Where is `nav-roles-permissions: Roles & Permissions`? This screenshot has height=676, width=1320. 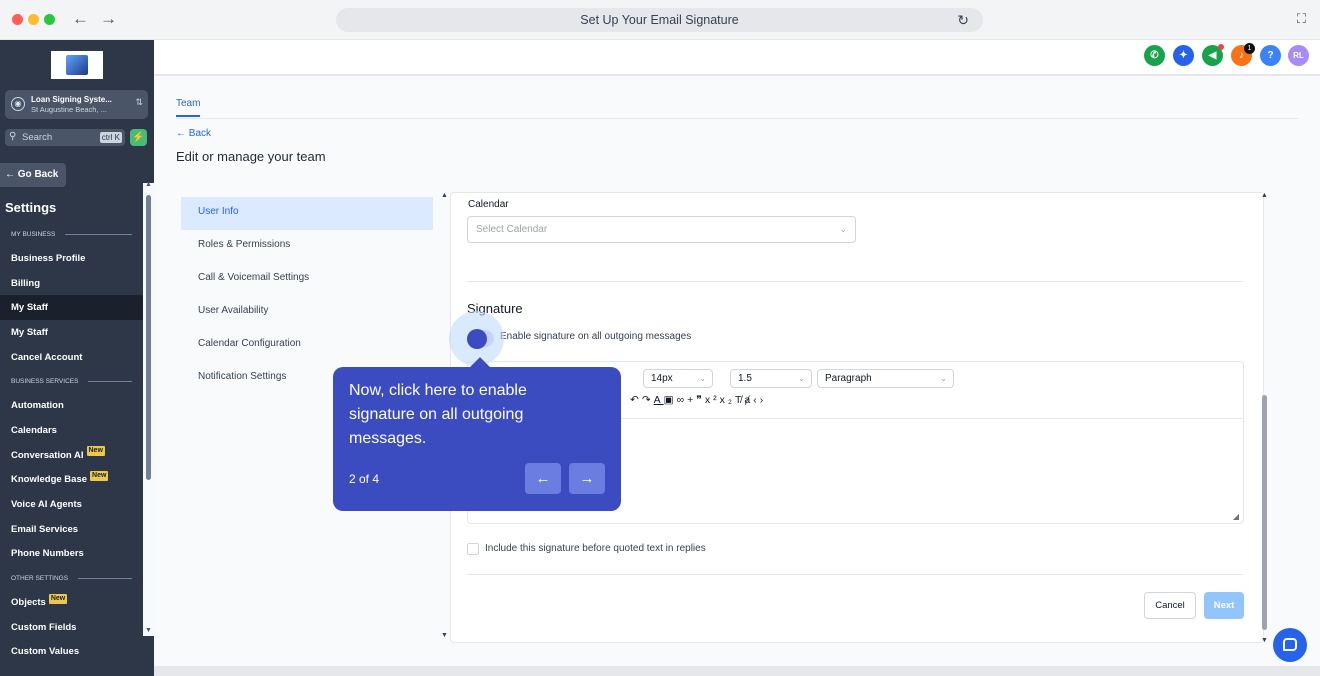 nav-roles-permissions: Roles & Permissions is located at coordinates (307, 246).